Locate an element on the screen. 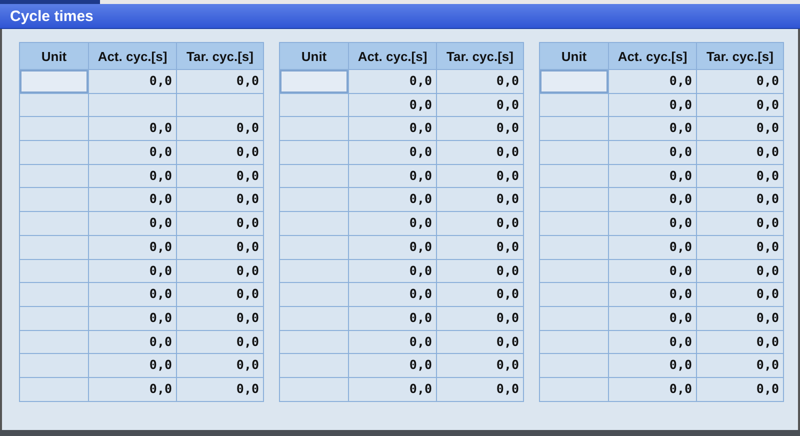  column-header: Unit is located at coordinates (574, 56).